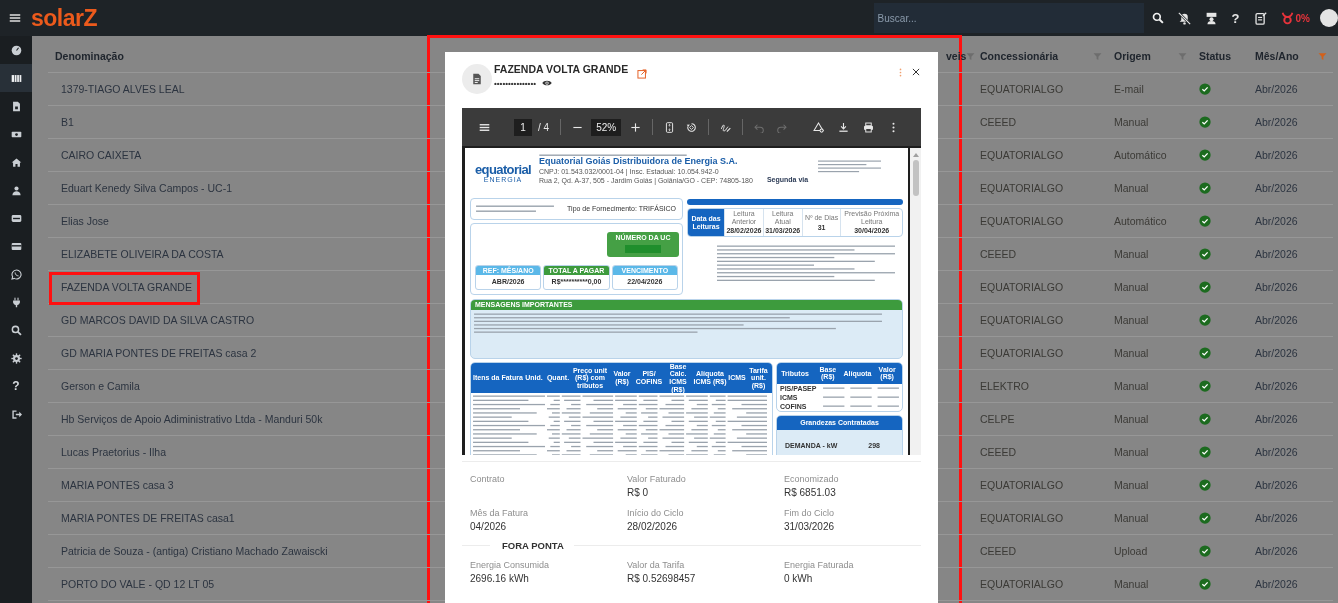 This screenshot has width=1338, height=603. Describe the element at coordinates (500, 513) in the screenshot. I see `field-label: Mês da Fatura` at that location.